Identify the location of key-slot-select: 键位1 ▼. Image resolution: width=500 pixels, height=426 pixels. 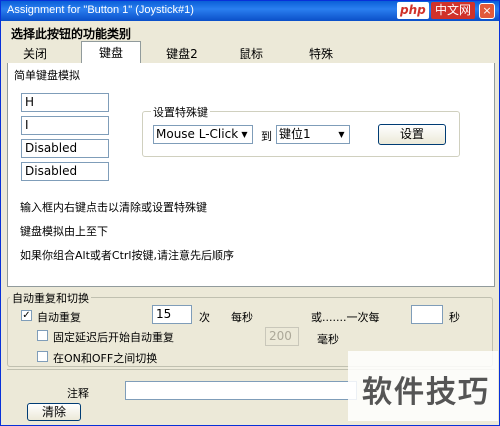
(313, 134).